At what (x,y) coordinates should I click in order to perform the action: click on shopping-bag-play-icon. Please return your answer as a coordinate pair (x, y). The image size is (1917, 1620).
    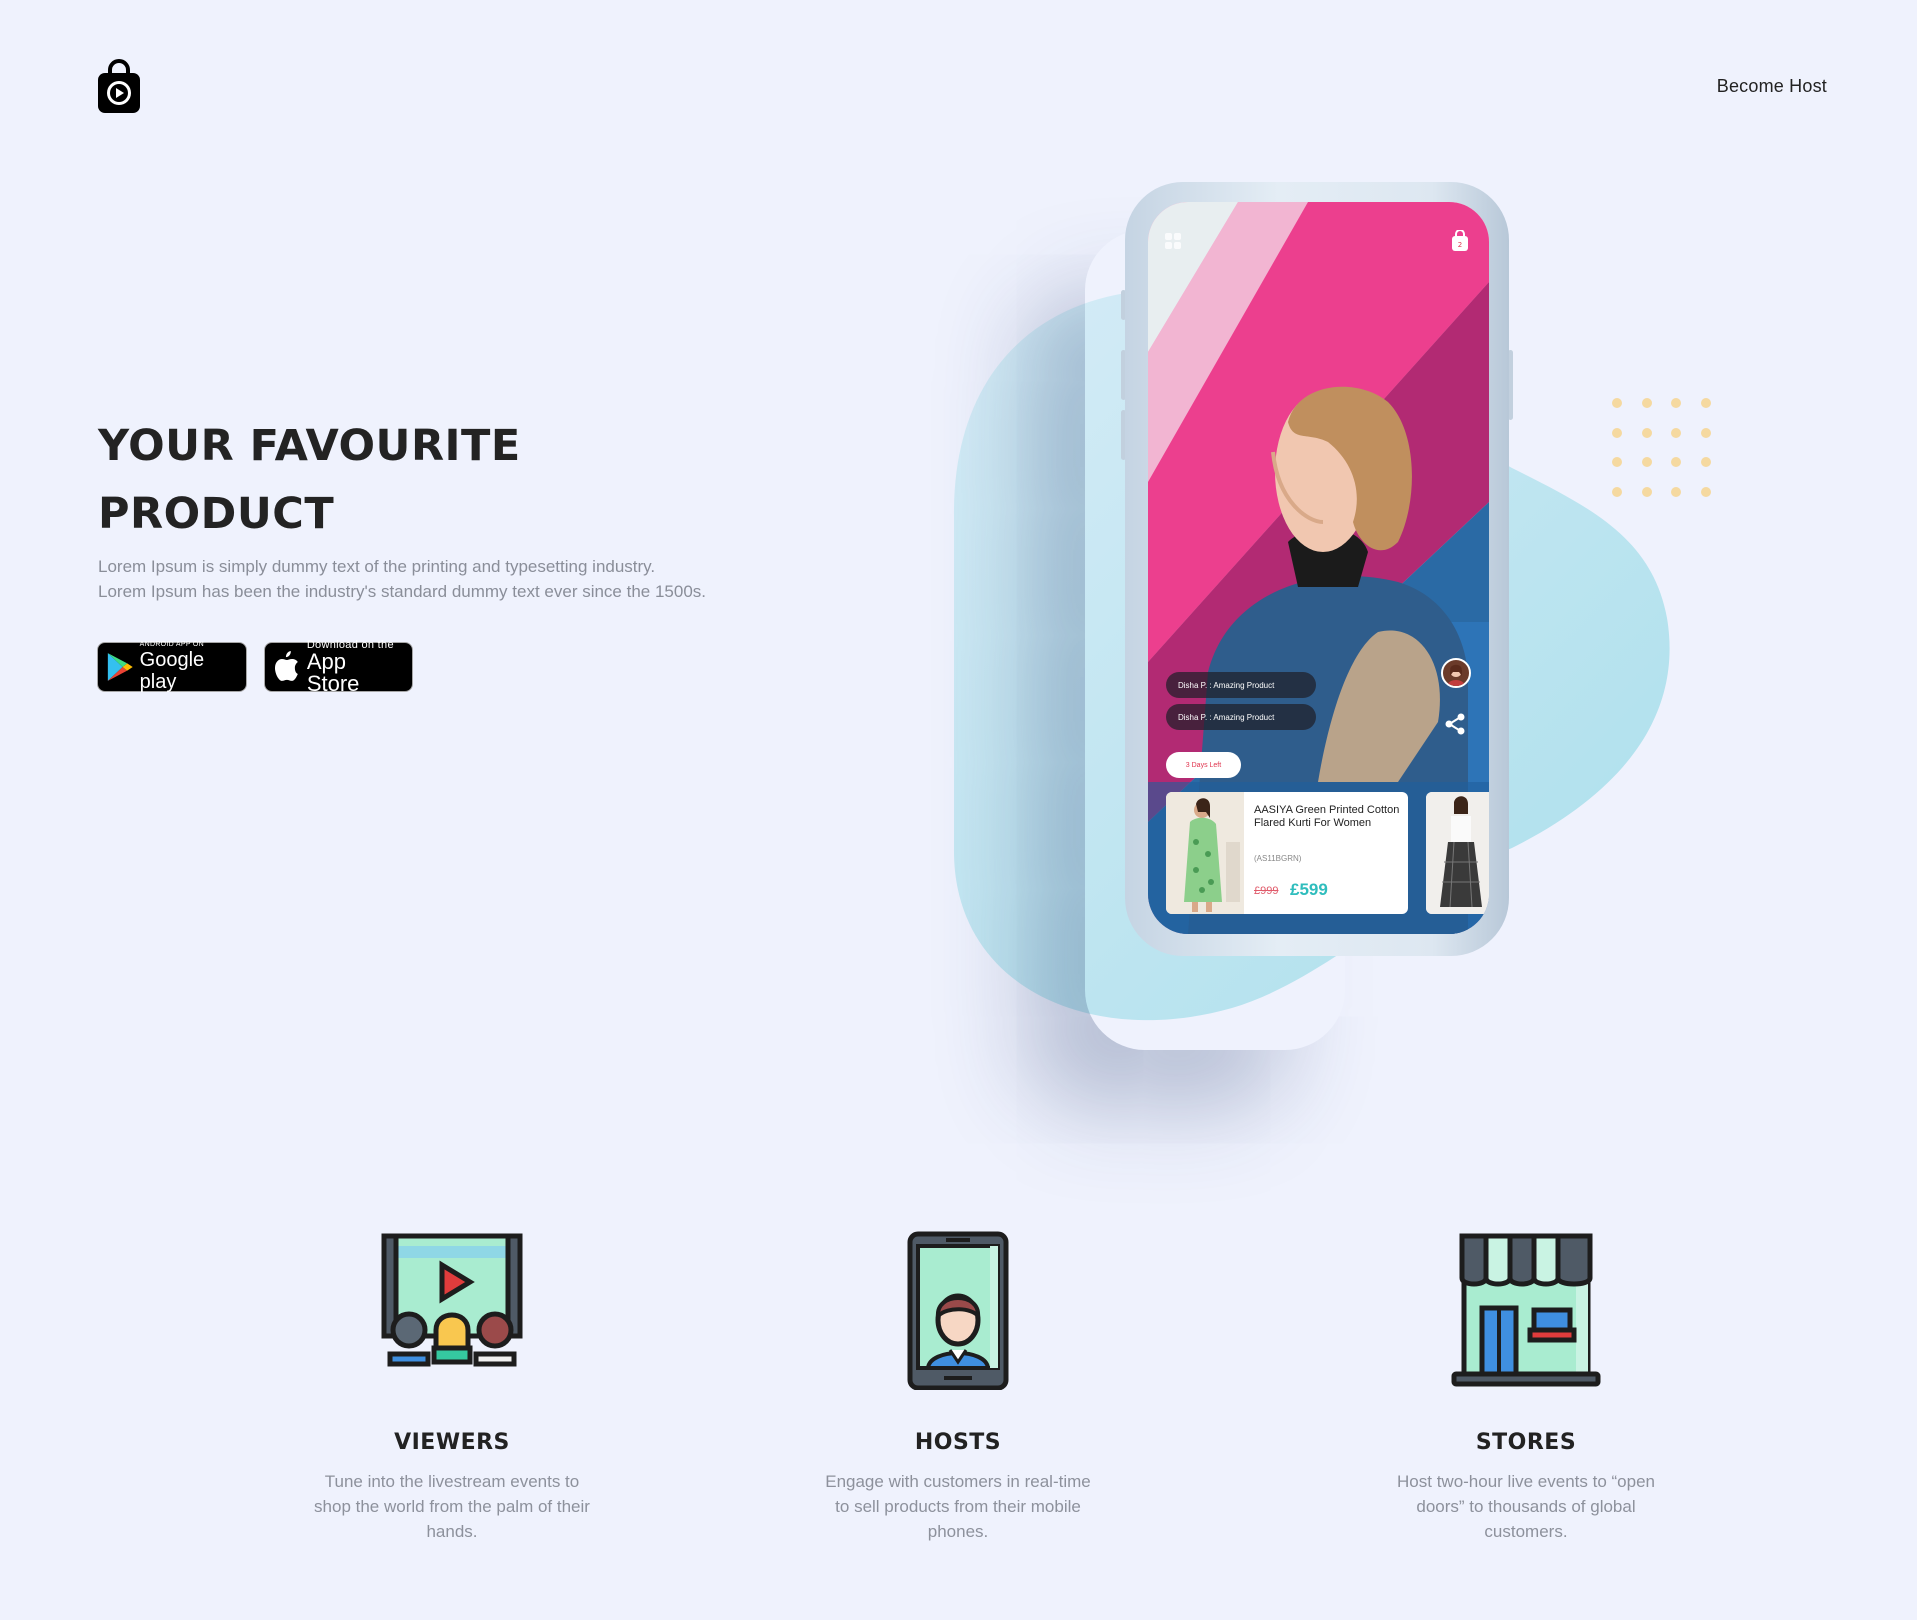
    Looking at the image, I should click on (119, 86).